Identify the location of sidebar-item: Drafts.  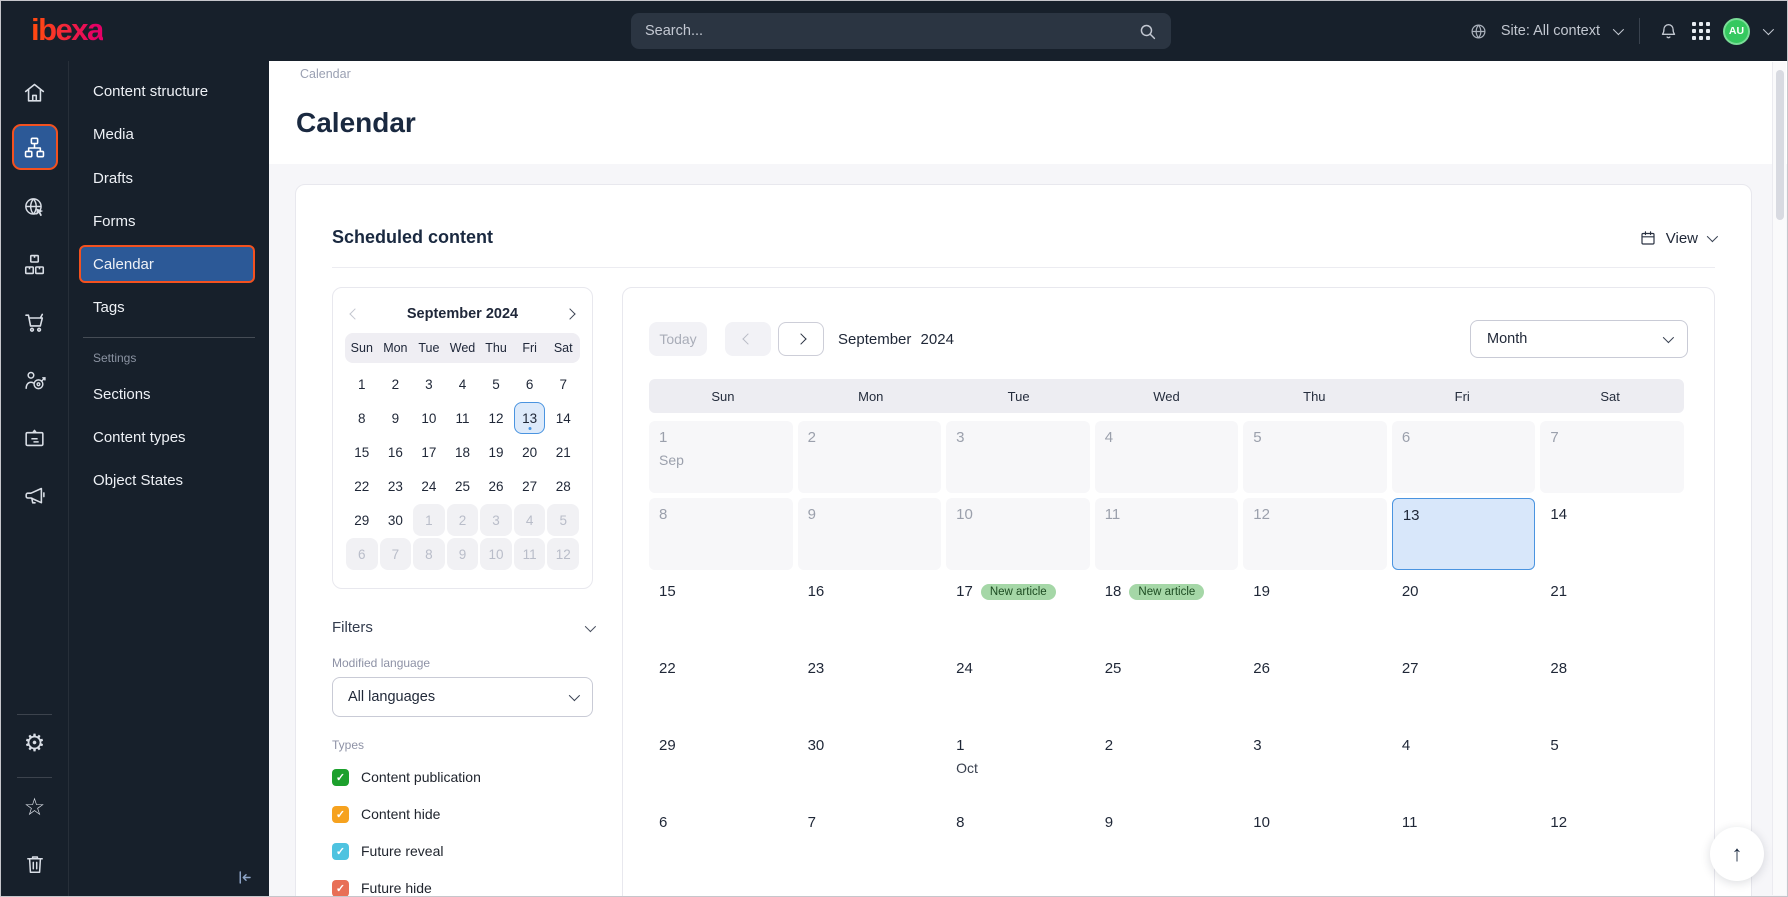
(167, 178).